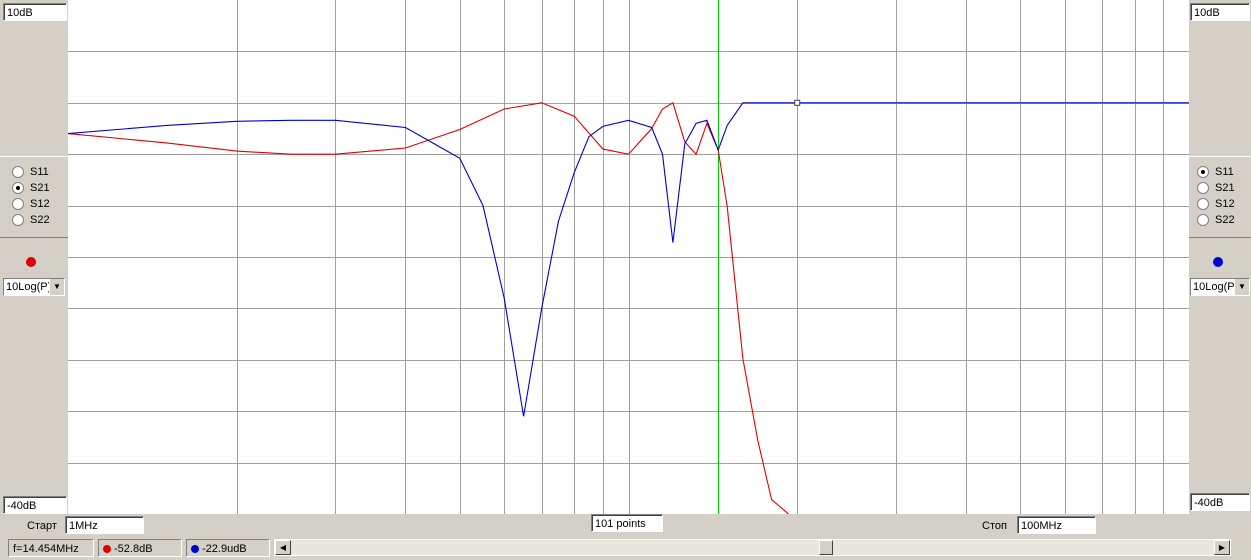 This screenshot has height=560, width=1251. I want to click on points-count-field: 101 points, so click(627, 523).